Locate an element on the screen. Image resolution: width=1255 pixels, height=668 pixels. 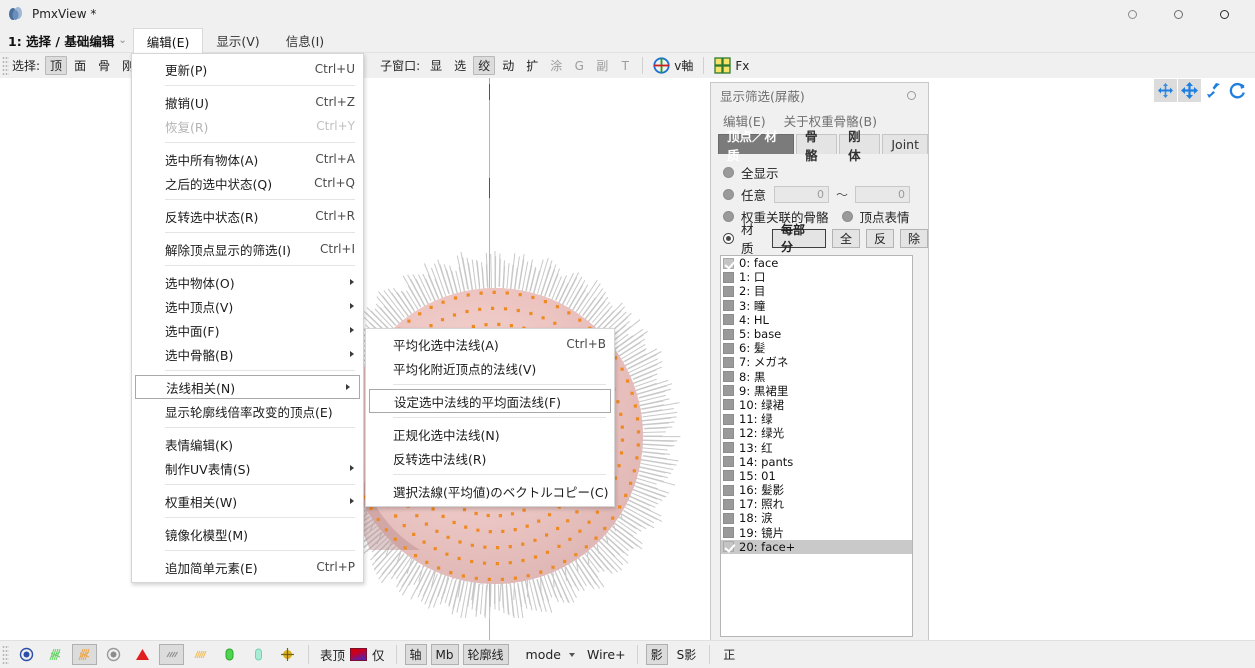
radio-material is located at coordinates (728, 238).